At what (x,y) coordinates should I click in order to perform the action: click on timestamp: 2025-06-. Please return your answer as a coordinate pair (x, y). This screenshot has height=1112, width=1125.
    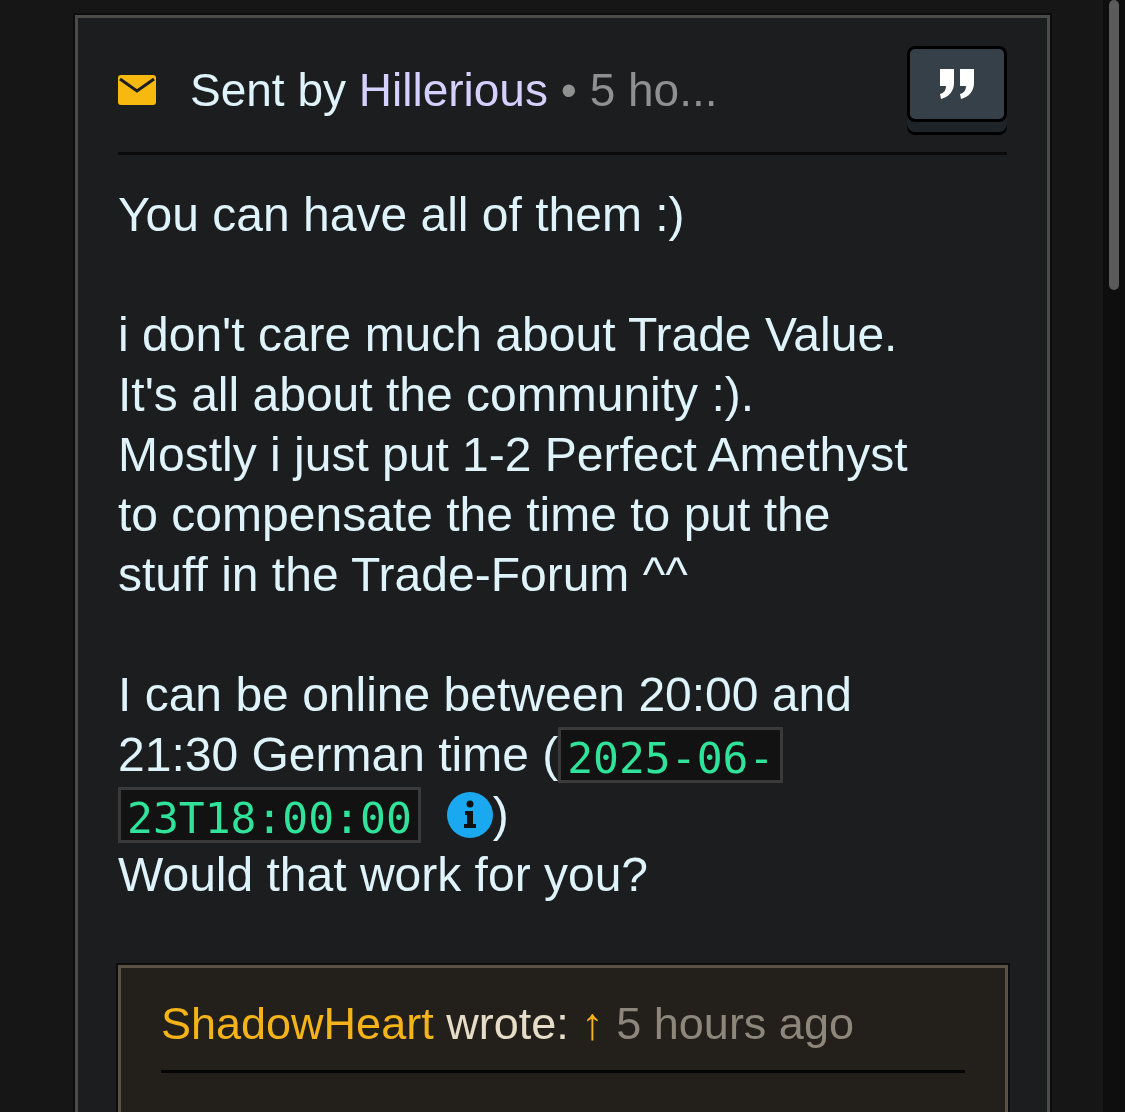
    Looking at the image, I should click on (671, 755).